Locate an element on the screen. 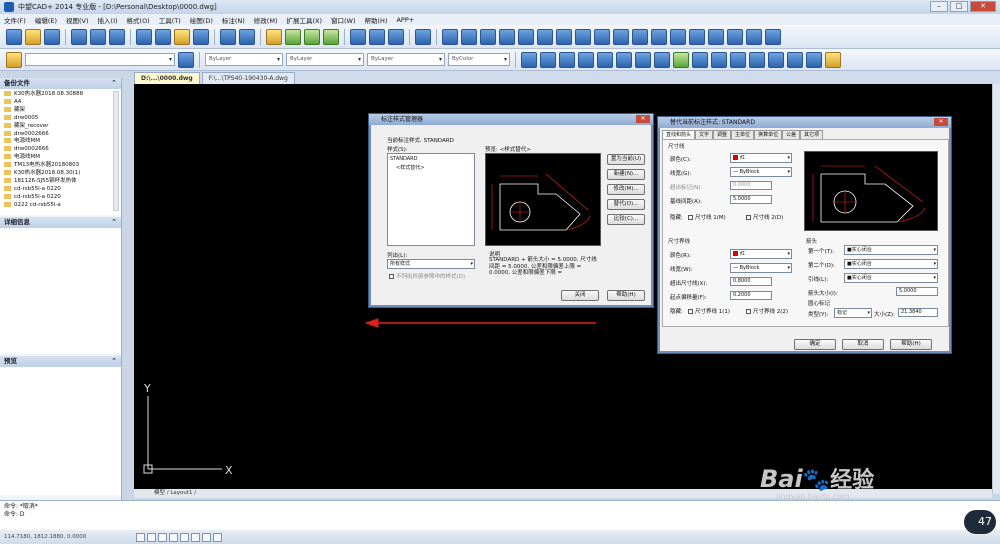  close-window-button: ✕ is located at coordinates (983, 6).